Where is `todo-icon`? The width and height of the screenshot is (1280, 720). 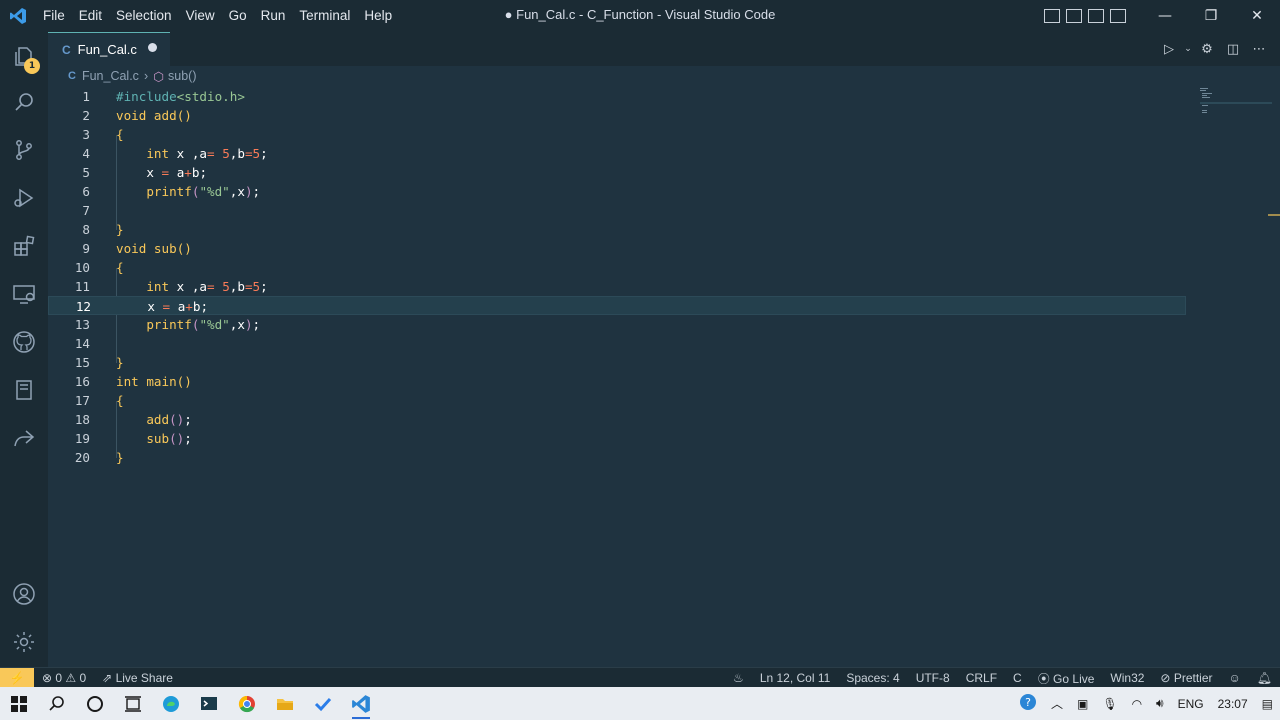 todo-icon is located at coordinates (323, 703).